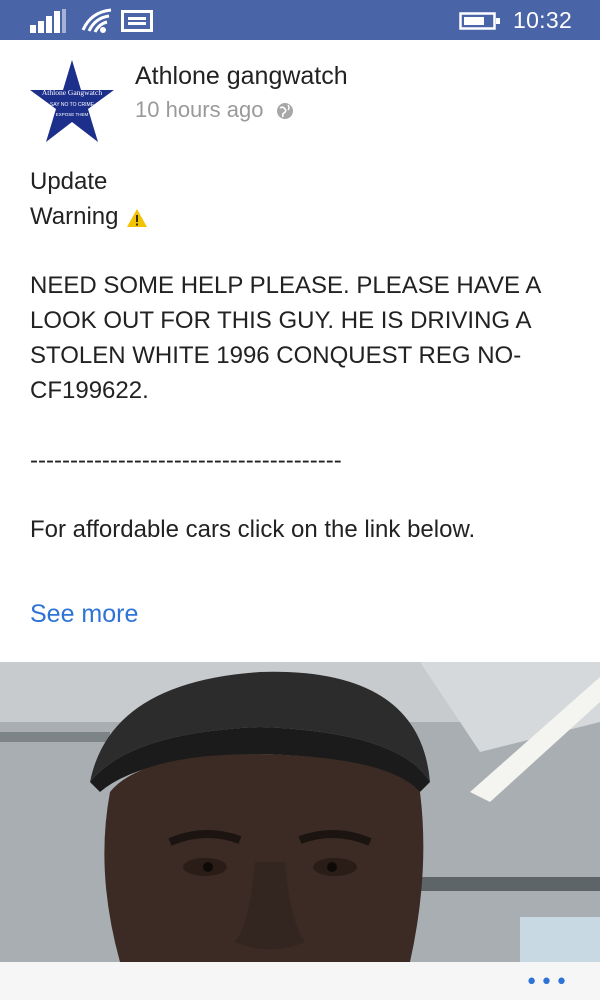  Describe the element at coordinates (89, 390) in the screenshot. I see `post-line: CF199622.` at that location.